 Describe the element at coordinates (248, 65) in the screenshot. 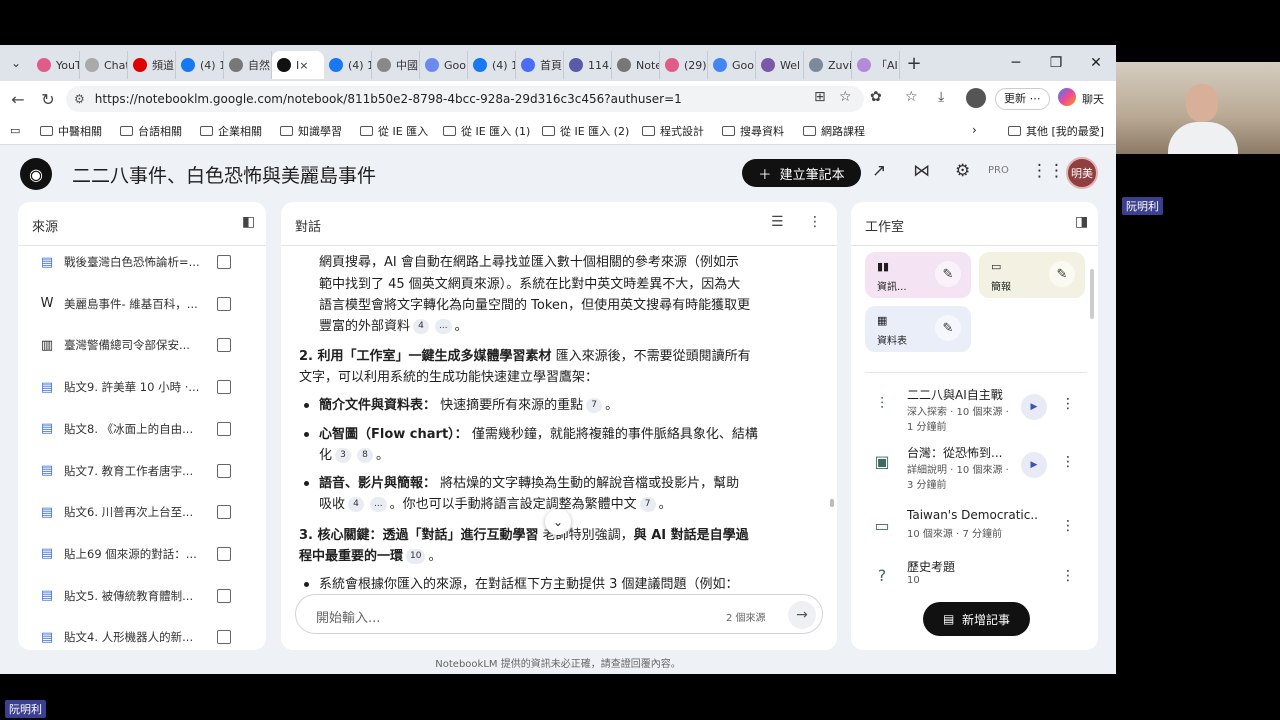

I see `browser-tab: 自然` at that location.